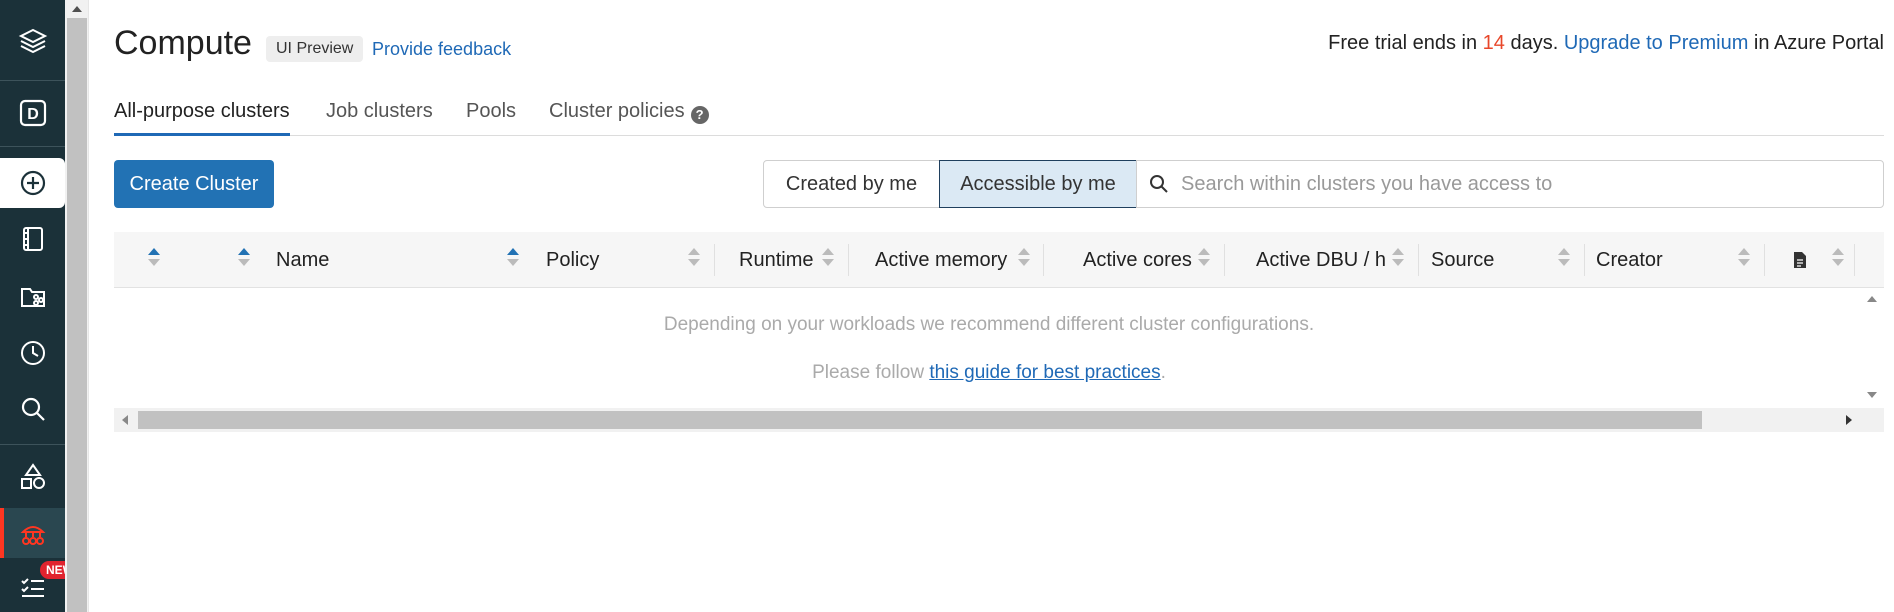 This screenshot has height=612, width=1894. Describe the element at coordinates (572, 260) in the screenshot. I see `column-policy: Policy` at that location.